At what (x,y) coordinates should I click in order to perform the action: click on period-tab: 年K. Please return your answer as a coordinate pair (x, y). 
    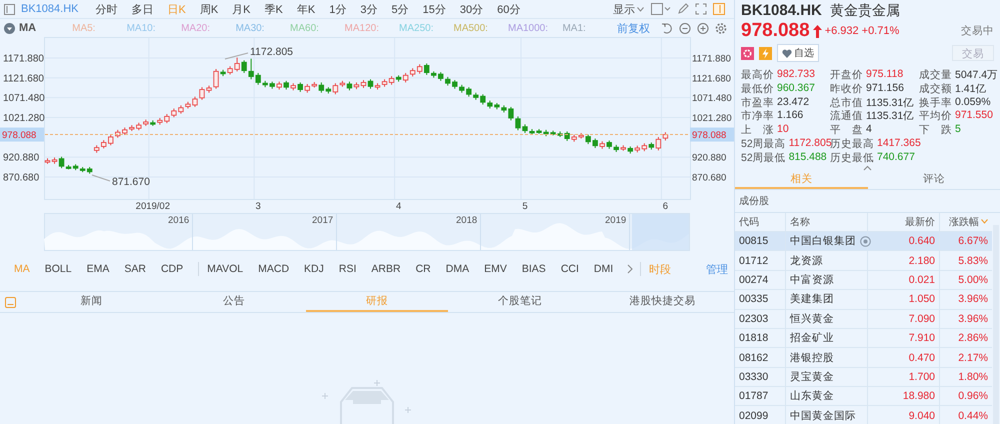
    Looking at the image, I should click on (306, 9).